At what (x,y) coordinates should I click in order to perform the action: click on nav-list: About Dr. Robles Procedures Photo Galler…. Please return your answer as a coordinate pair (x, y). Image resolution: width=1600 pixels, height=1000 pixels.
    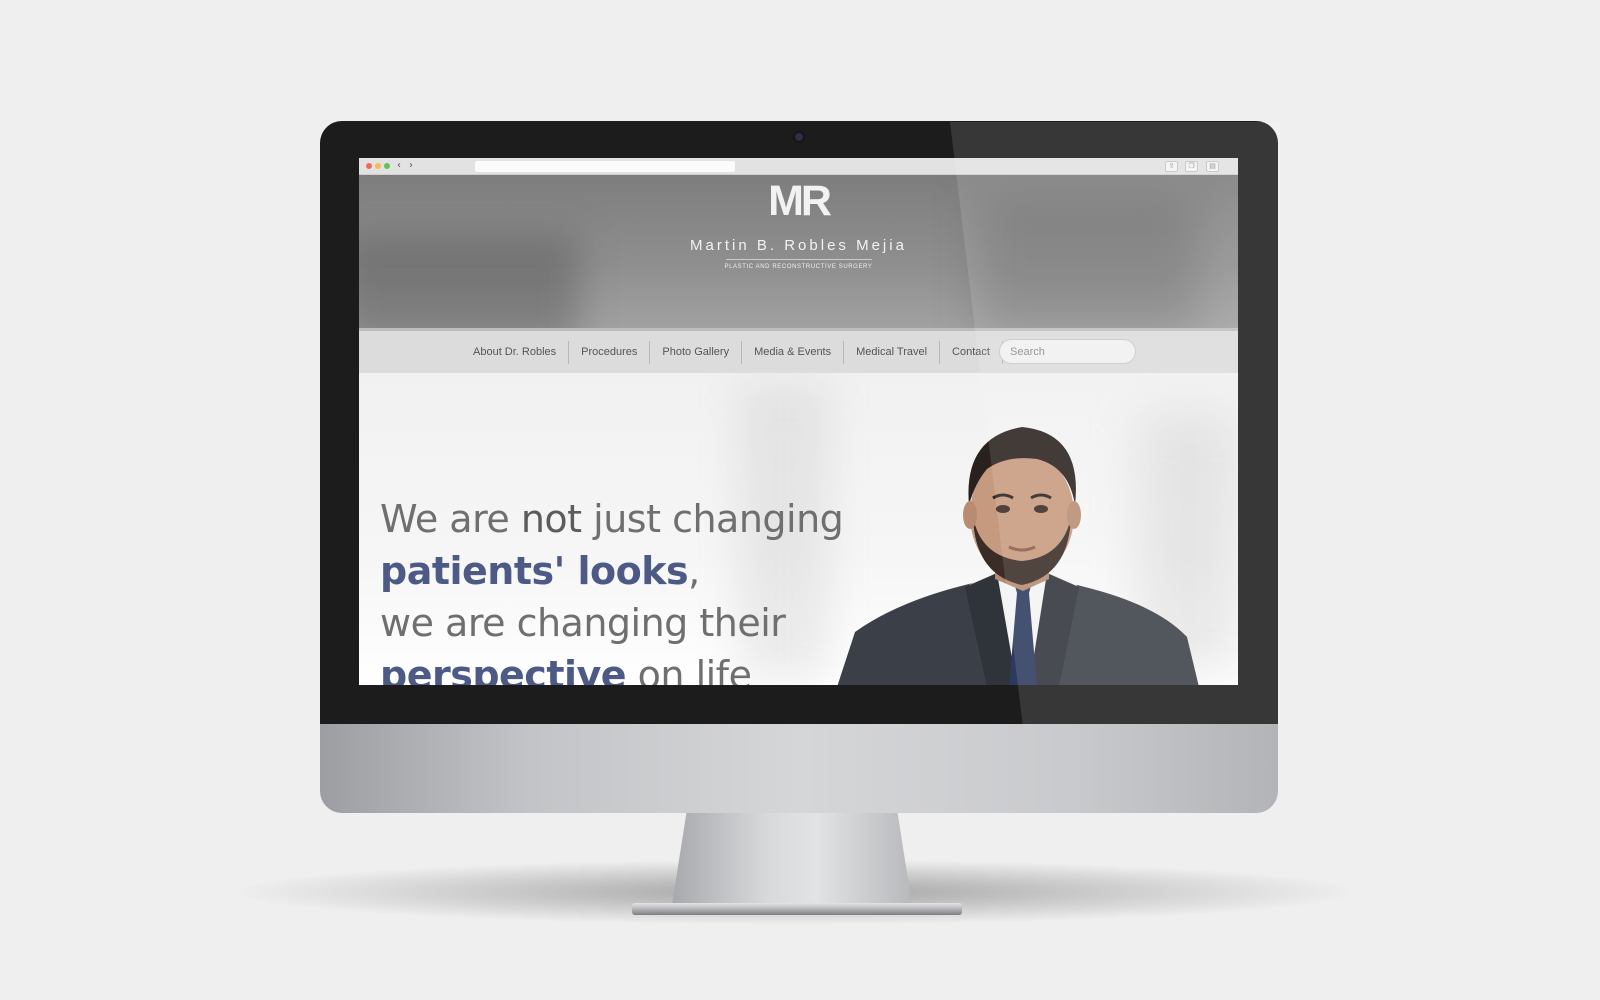
    Looking at the image, I should click on (732, 352).